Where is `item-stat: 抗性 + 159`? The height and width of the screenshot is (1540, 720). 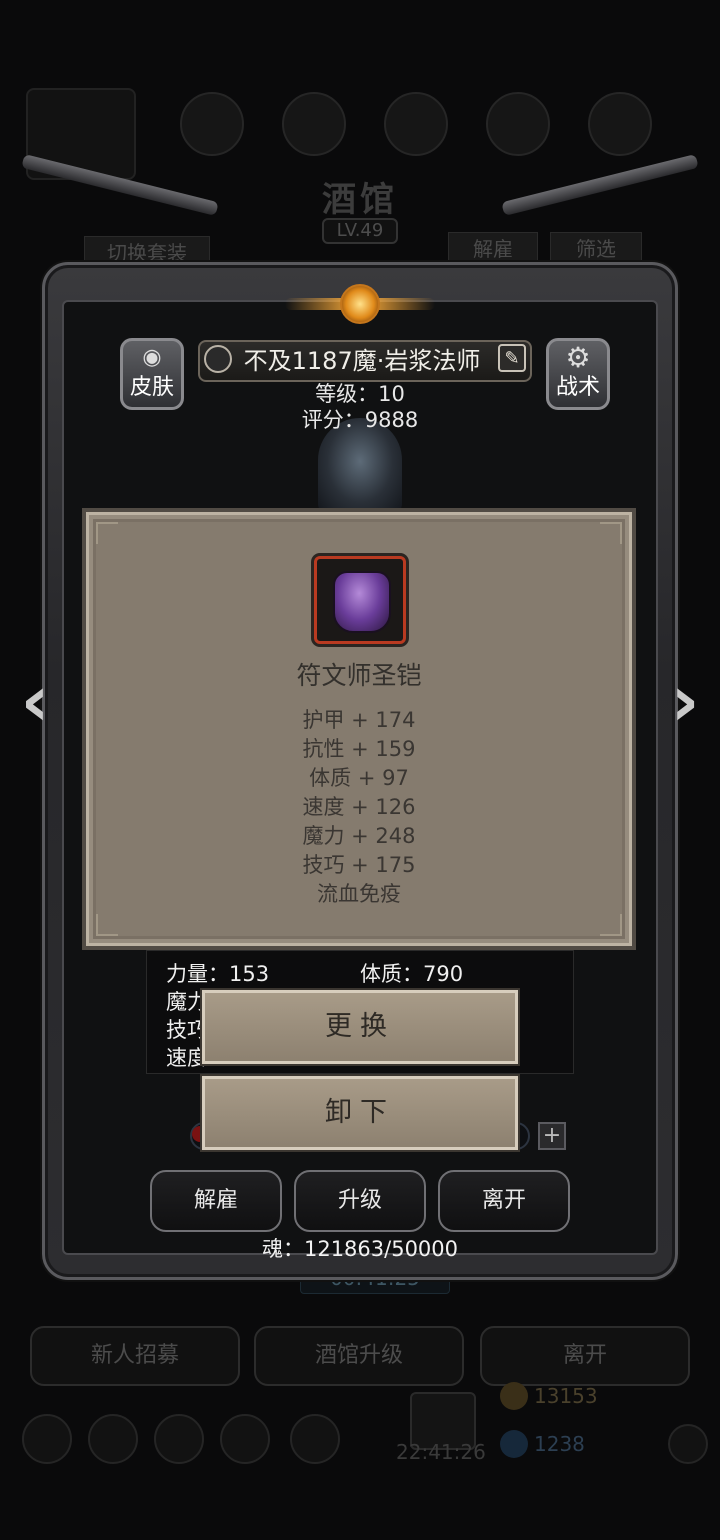
item-stat: 抗性 + 159 is located at coordinates (359, 749).